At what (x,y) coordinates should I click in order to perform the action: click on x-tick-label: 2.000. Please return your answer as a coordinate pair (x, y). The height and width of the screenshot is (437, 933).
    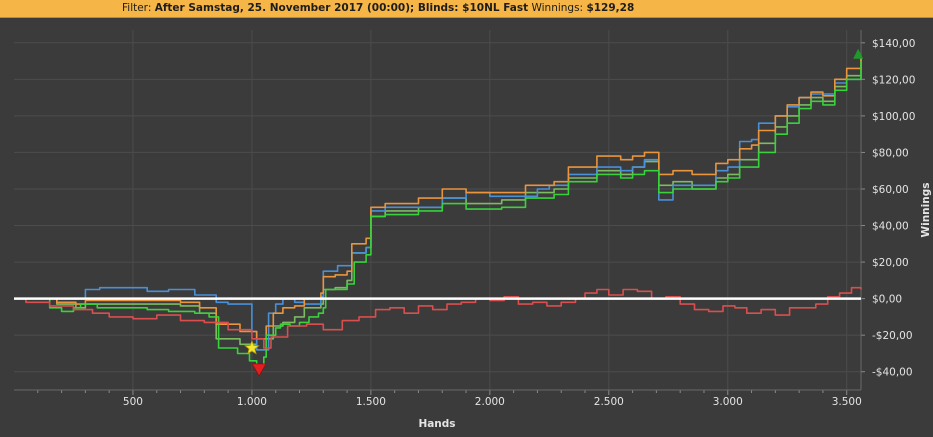
    Looking at the image, I should click on (490, 402).